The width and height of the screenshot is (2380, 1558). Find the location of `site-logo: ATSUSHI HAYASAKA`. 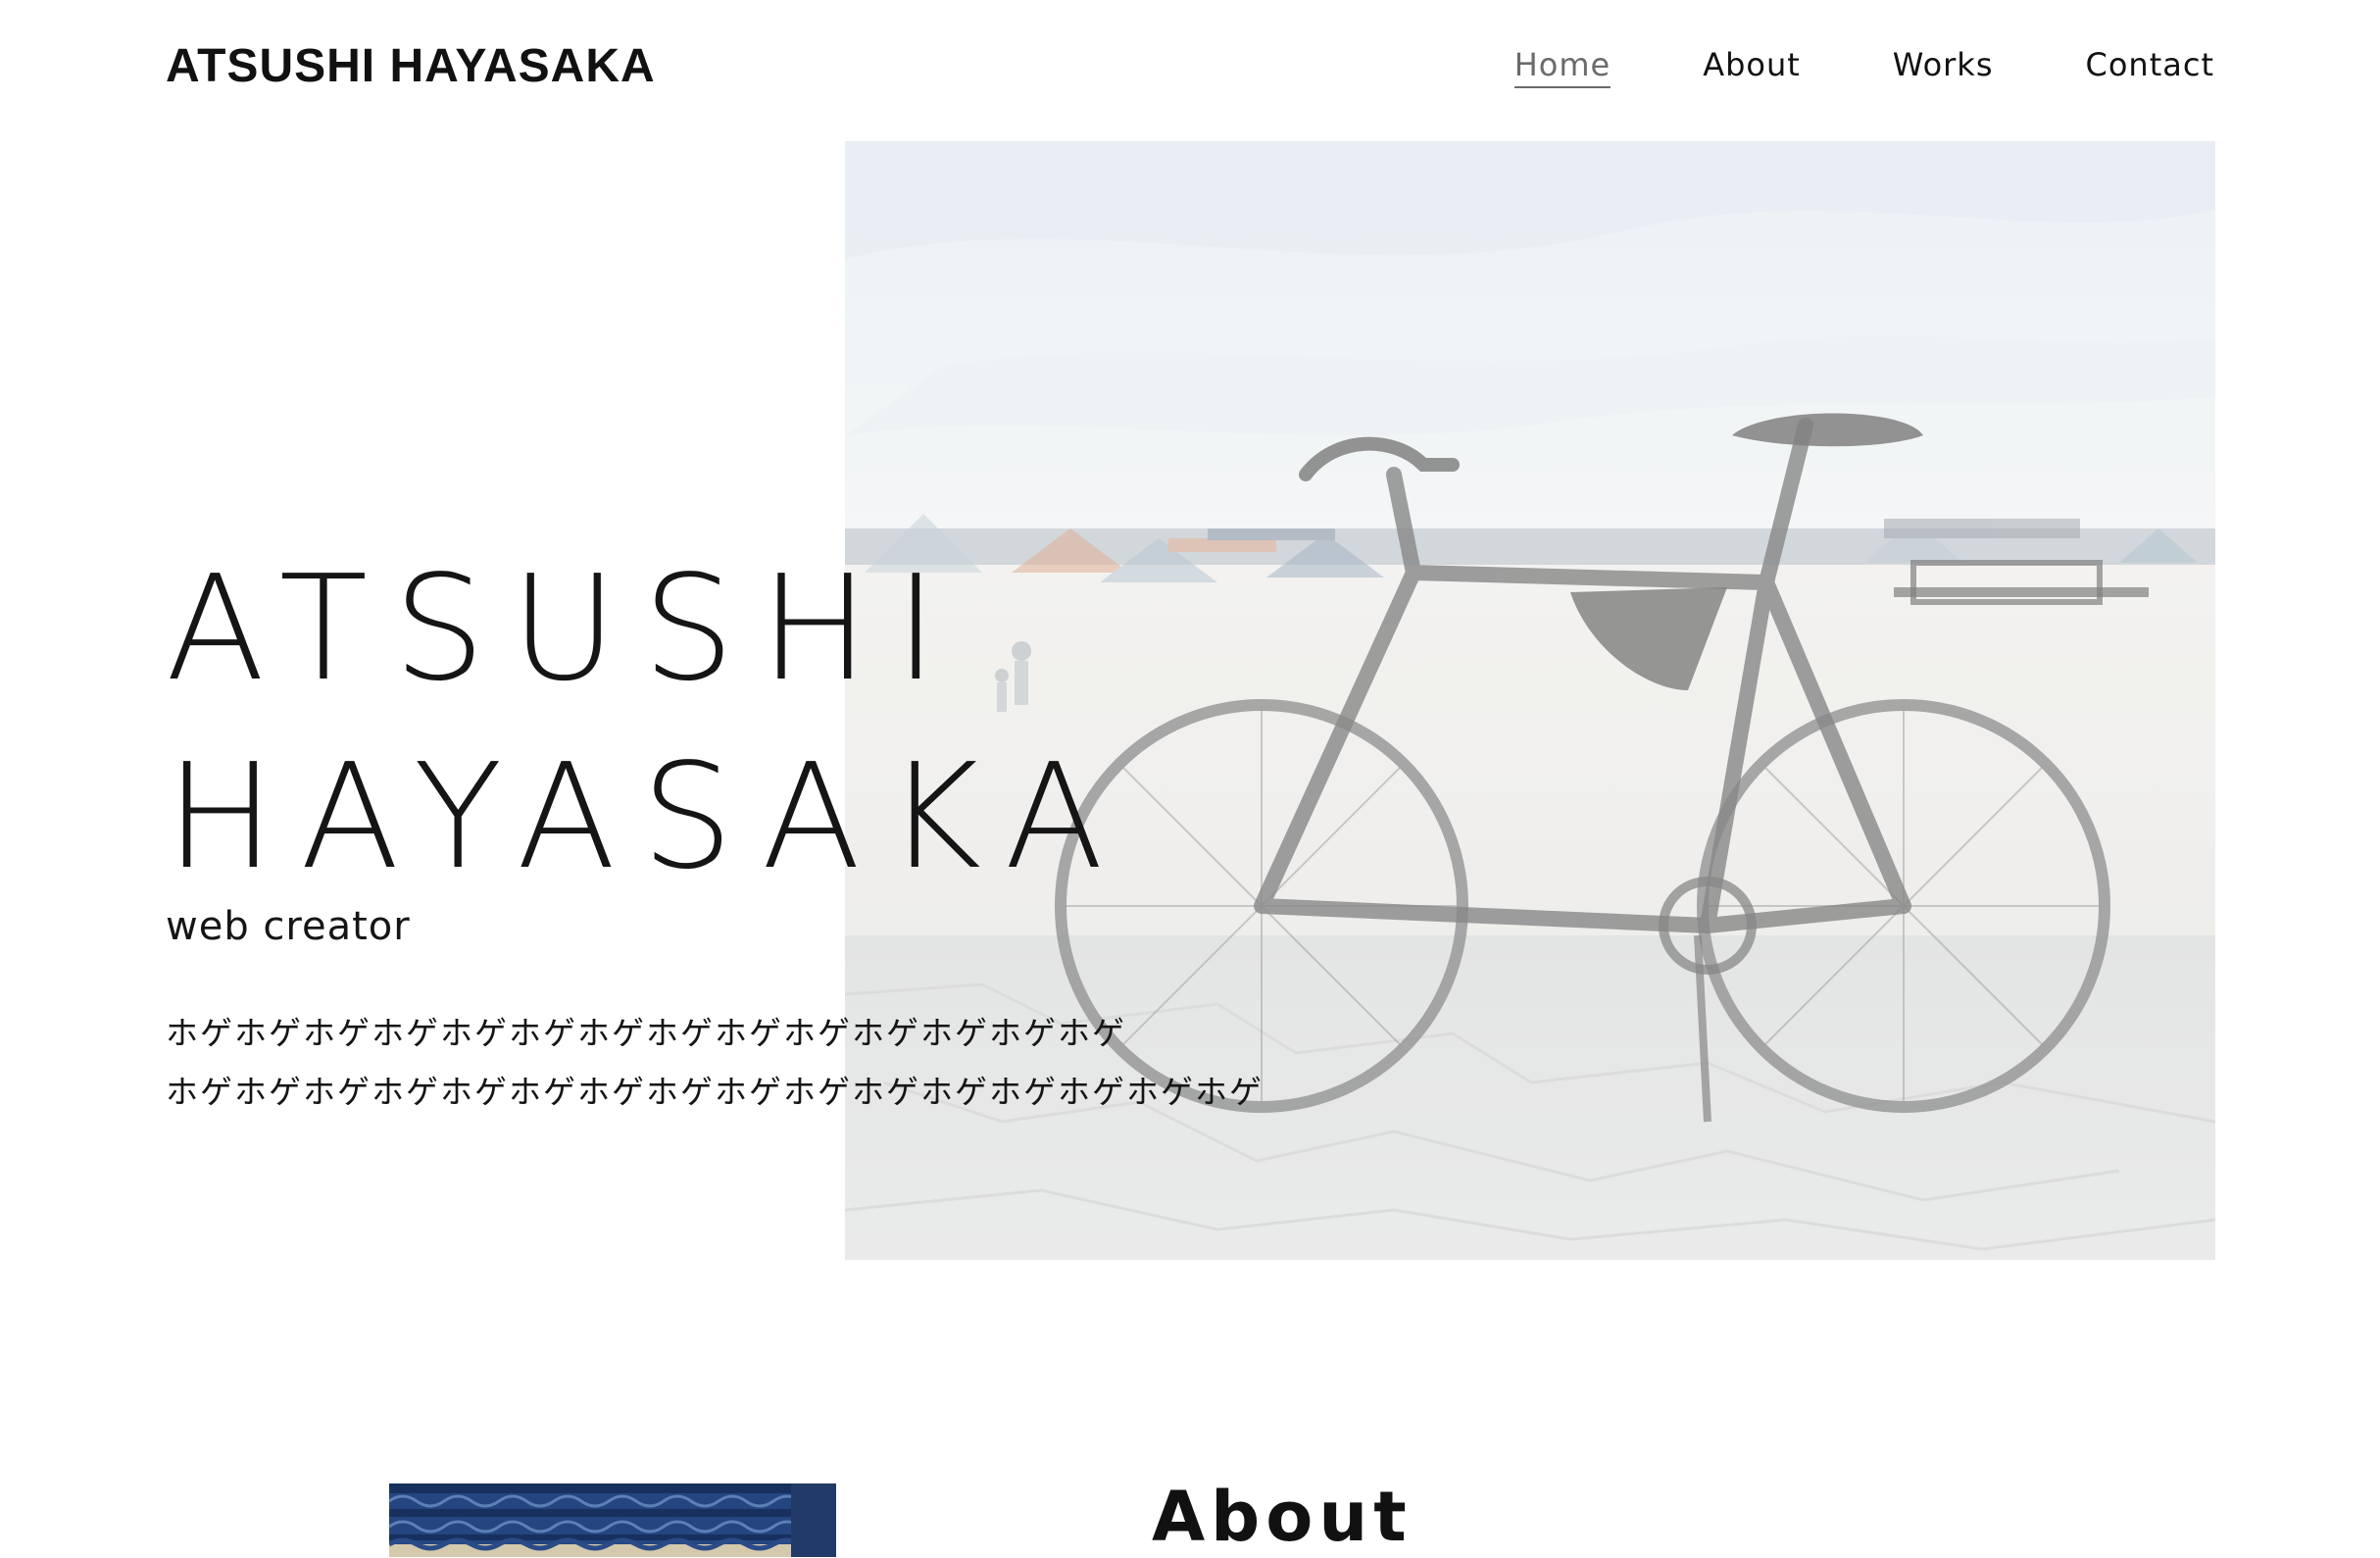

site-logo: ATSUSHI HAYASAKA is located at coordinates (411, 66).